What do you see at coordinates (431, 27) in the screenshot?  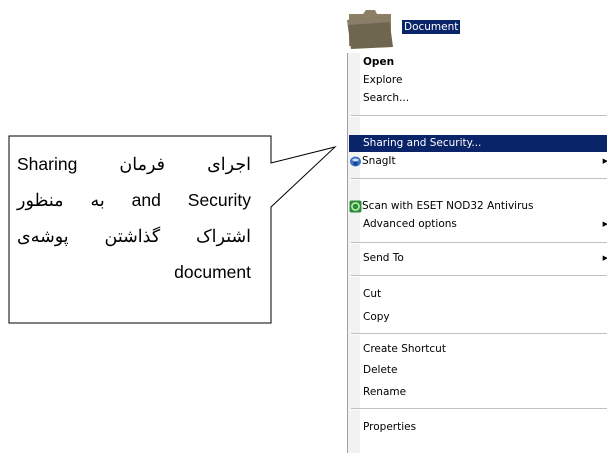 I see `folder-name-label: Document` at bounding box center [431, 27].